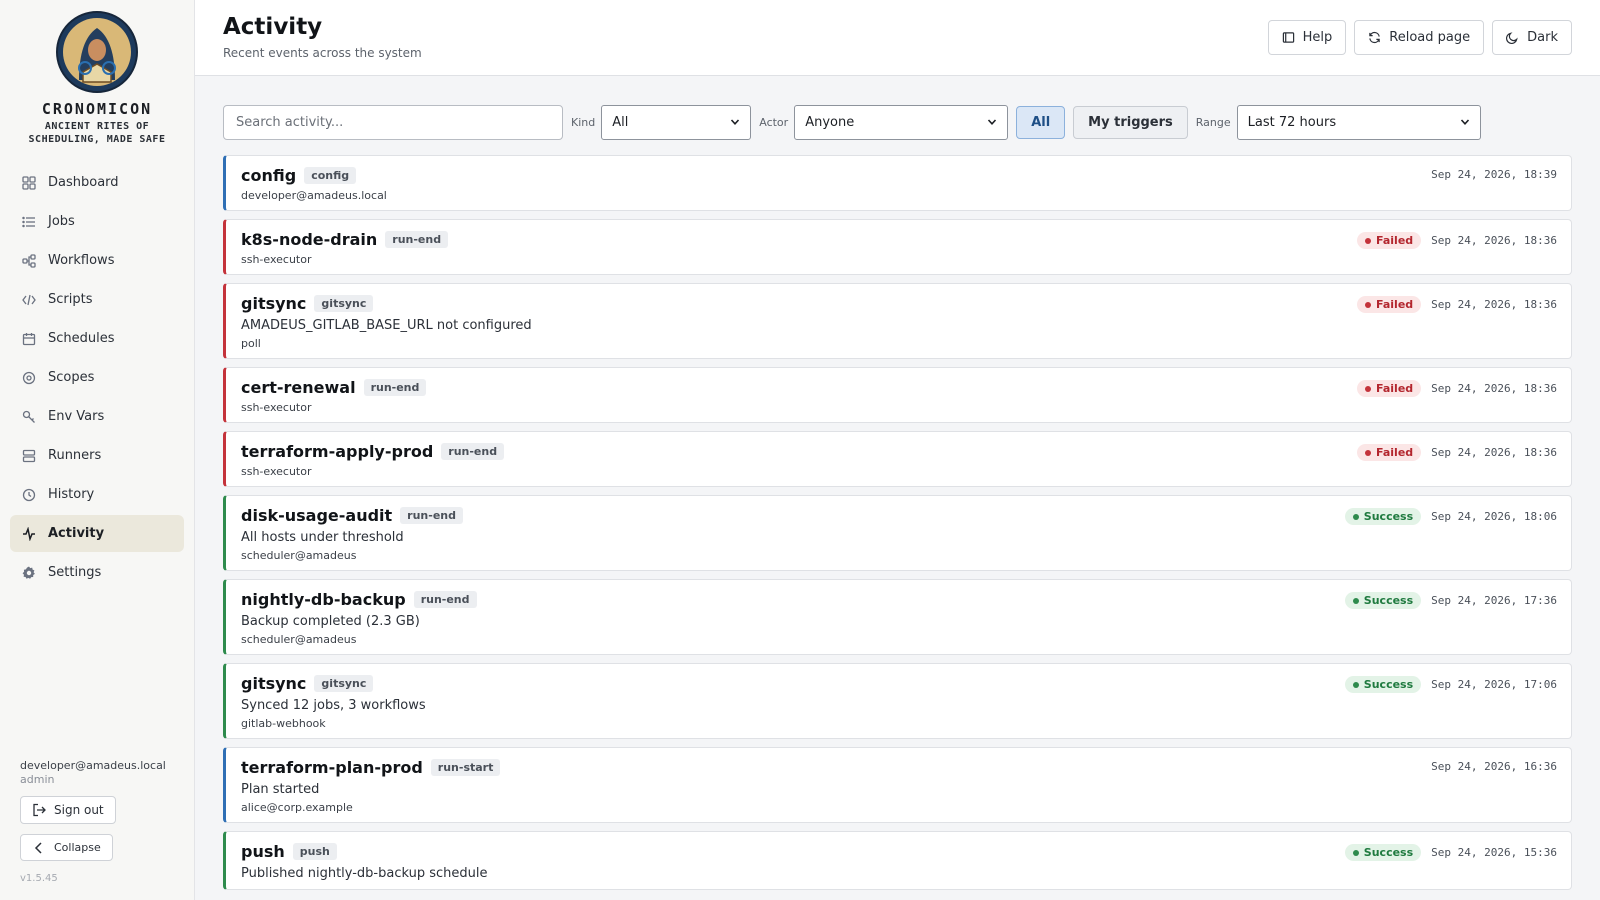 The height and width of the screenshot is (900, 1600). What do you see at coordinates (97, 416) in the screenshot?
I see `sidebar-item-env-vars: Env Vars` at bounding box center [97, 416].